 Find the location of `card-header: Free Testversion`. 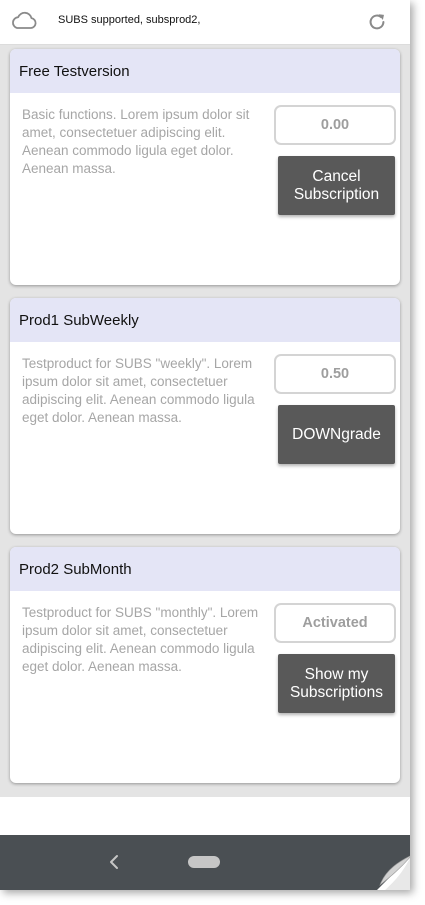

card-header: Free Testversion is located at coordinates (205, 71).